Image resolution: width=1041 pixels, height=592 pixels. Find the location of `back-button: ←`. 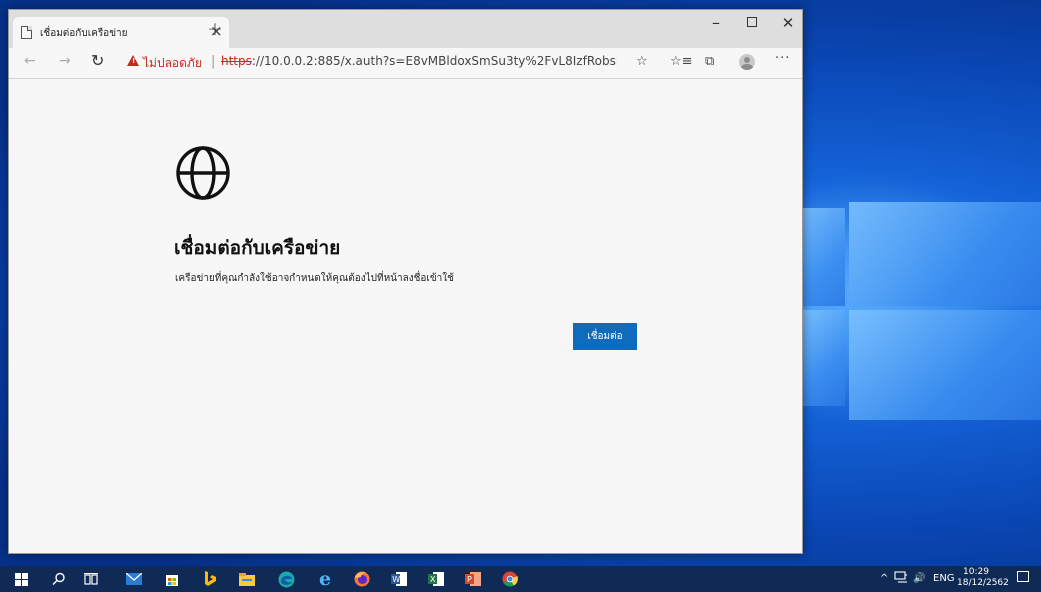

back-button: ← is located at coordinates (30, 61).